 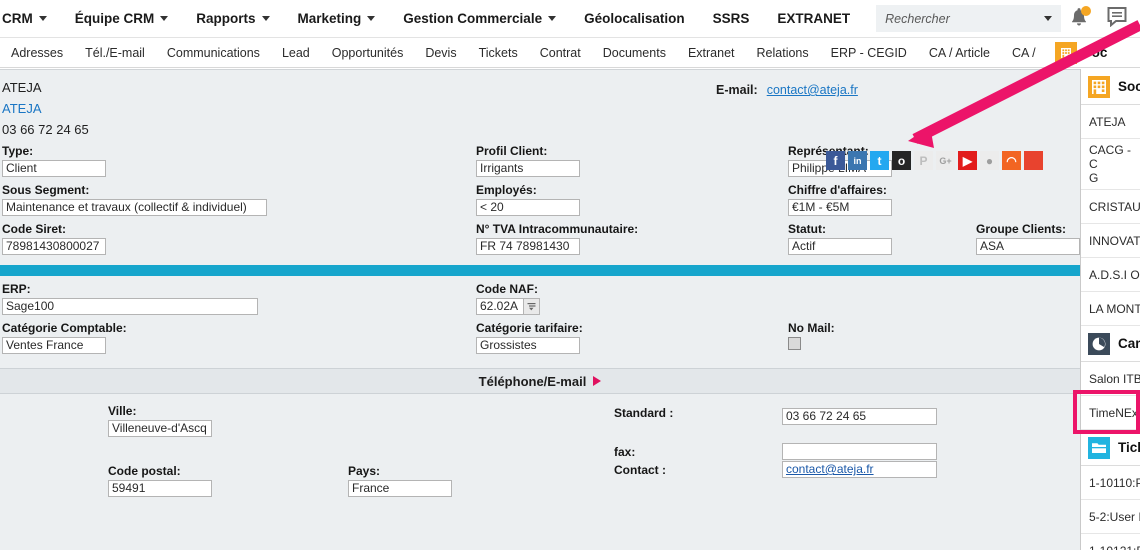 What do you see at coordinates (122, 411) in the screenshot?
I see `field-ville-label: Ville:` at bounding box center [122, 411].